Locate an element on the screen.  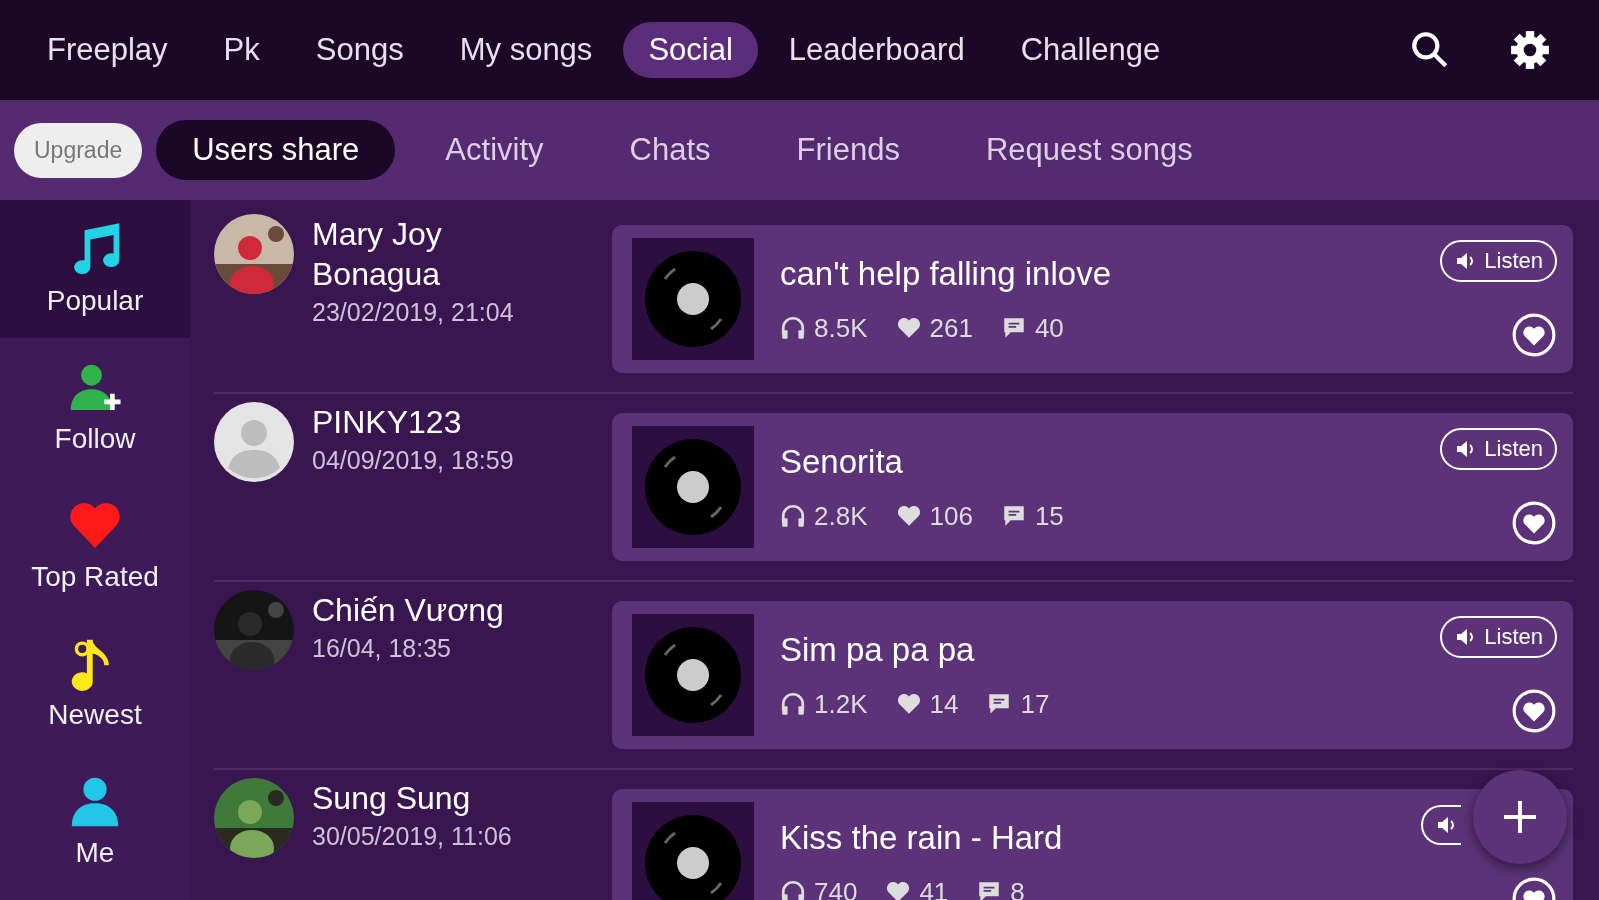
sidebar-label: Me is located at coordinates (95, 853).